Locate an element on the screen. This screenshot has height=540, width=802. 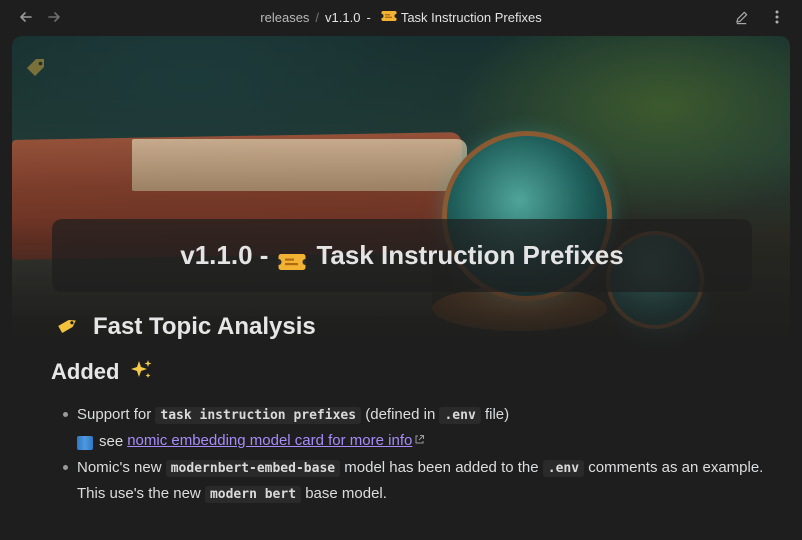
item-text: file) is located at coordinates (497, 414).